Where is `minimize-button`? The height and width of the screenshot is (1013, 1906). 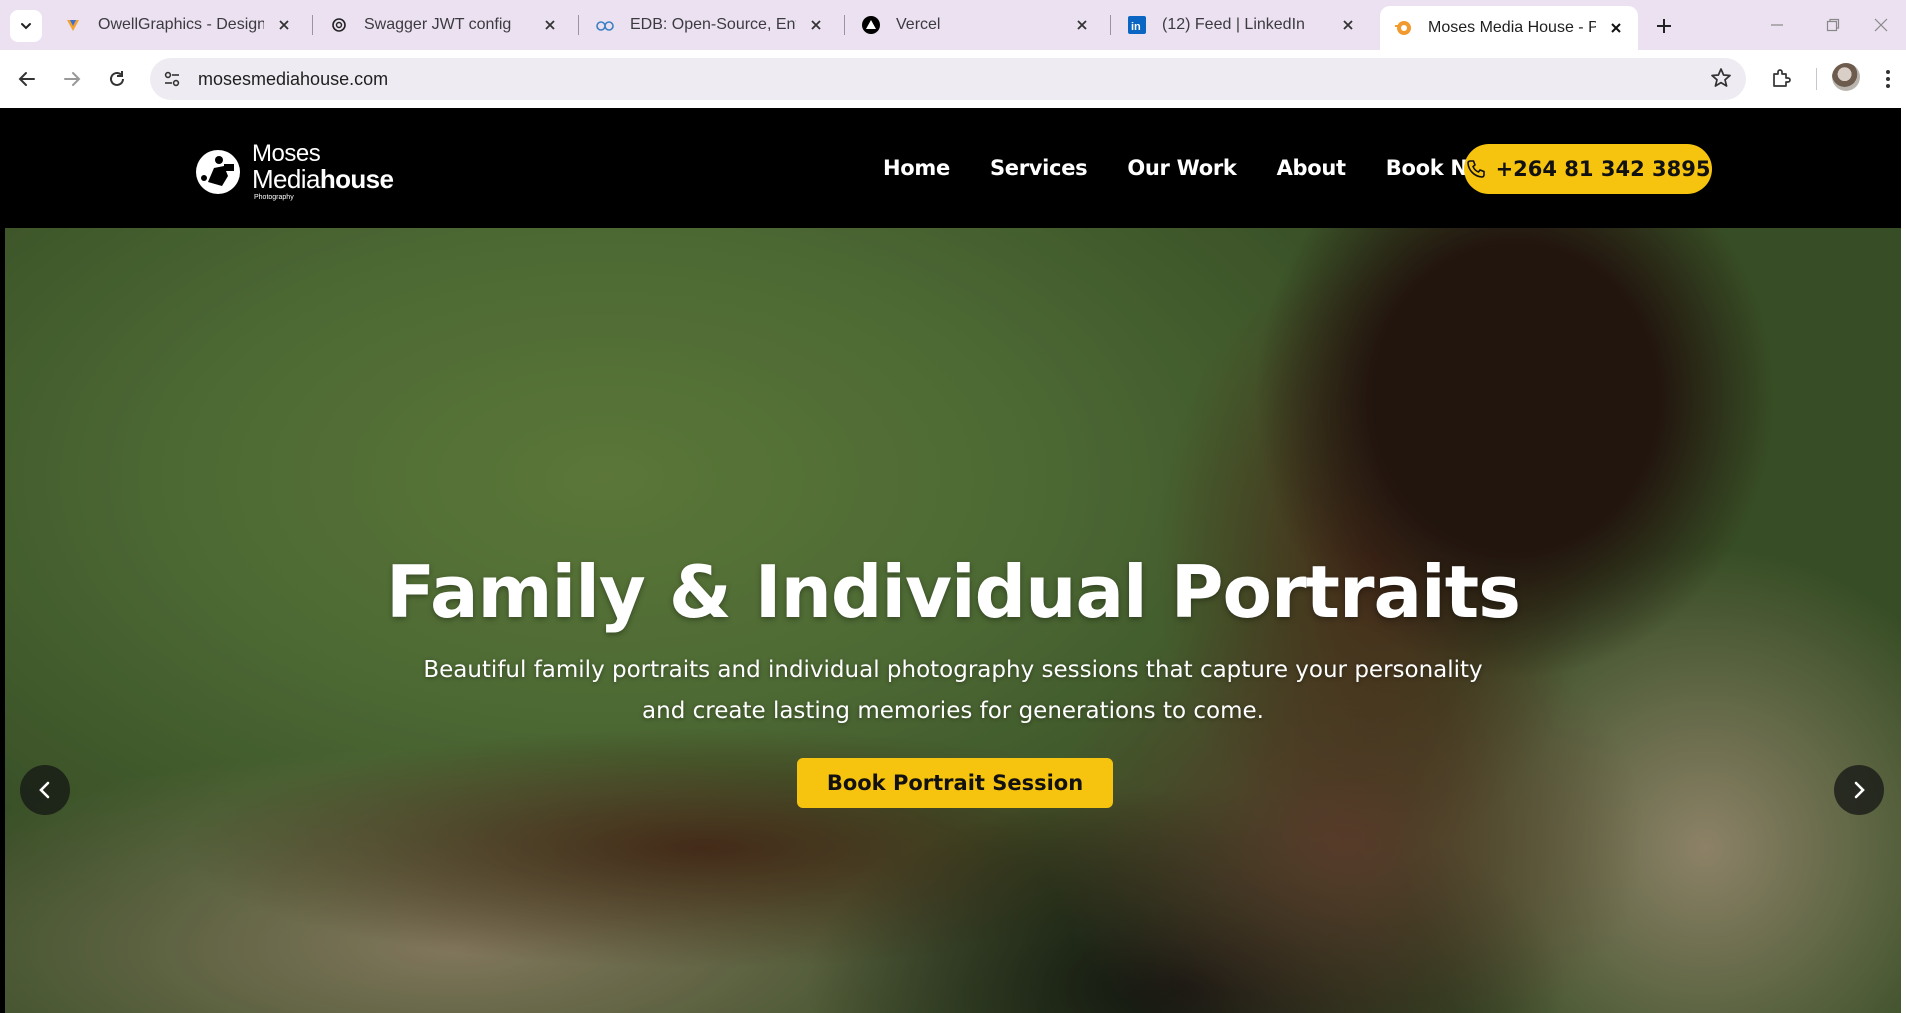 minimize-button is located at coordinates (1777, 25).